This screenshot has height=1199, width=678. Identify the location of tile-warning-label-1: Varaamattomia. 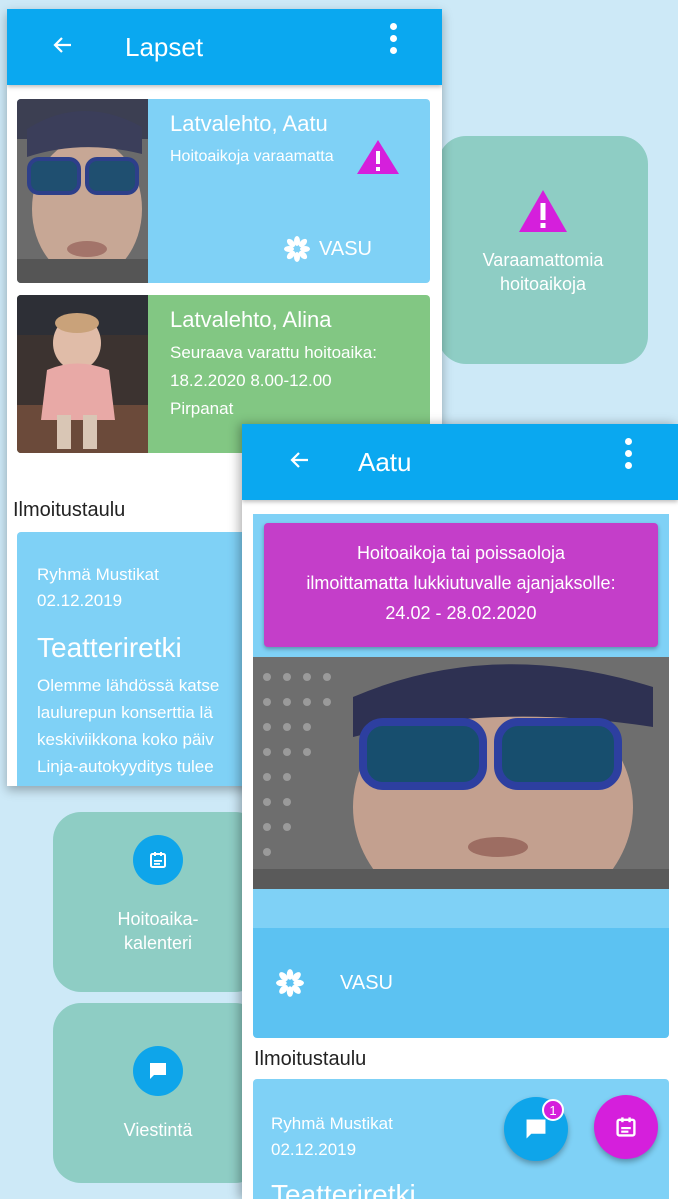
(543, 260).